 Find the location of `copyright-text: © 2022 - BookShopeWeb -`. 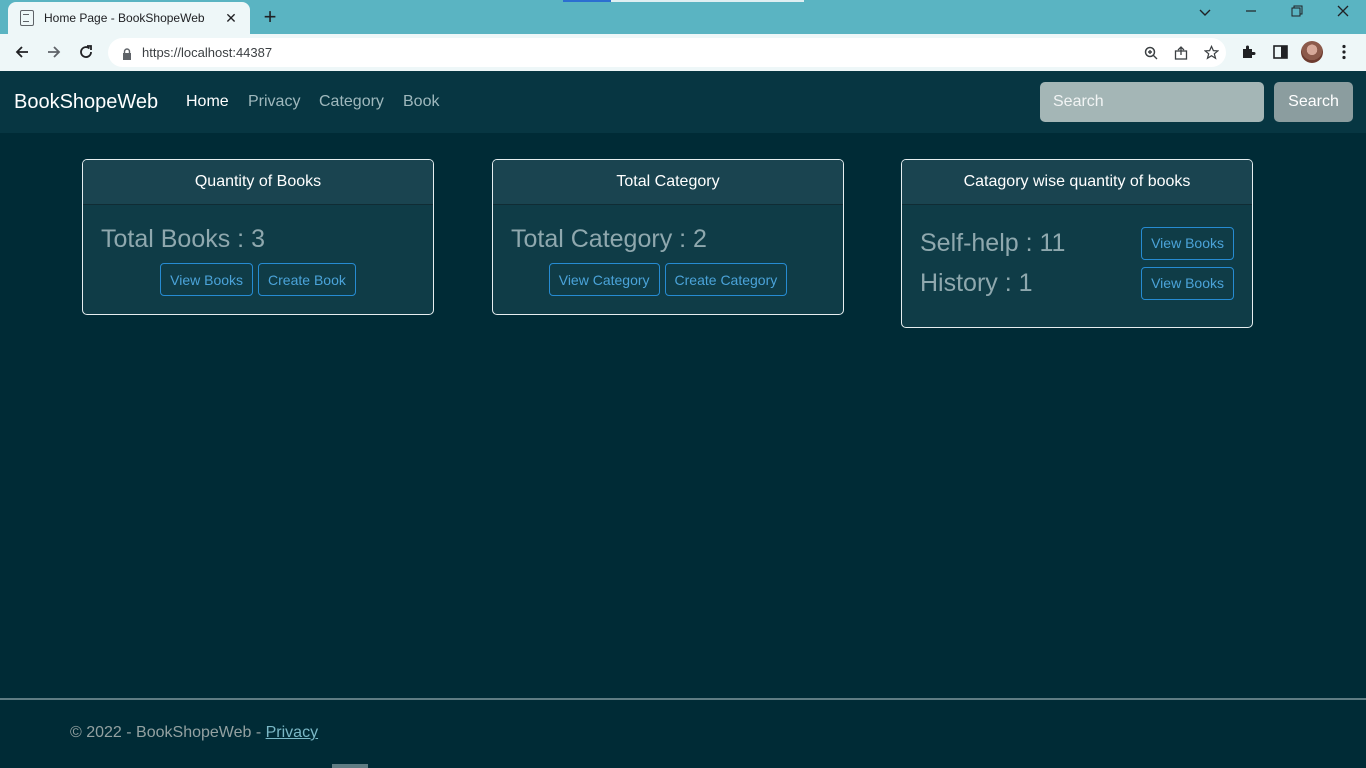

copyright-text: © 2022 - BookShopeWeb - is located at coordinates (168, 732).